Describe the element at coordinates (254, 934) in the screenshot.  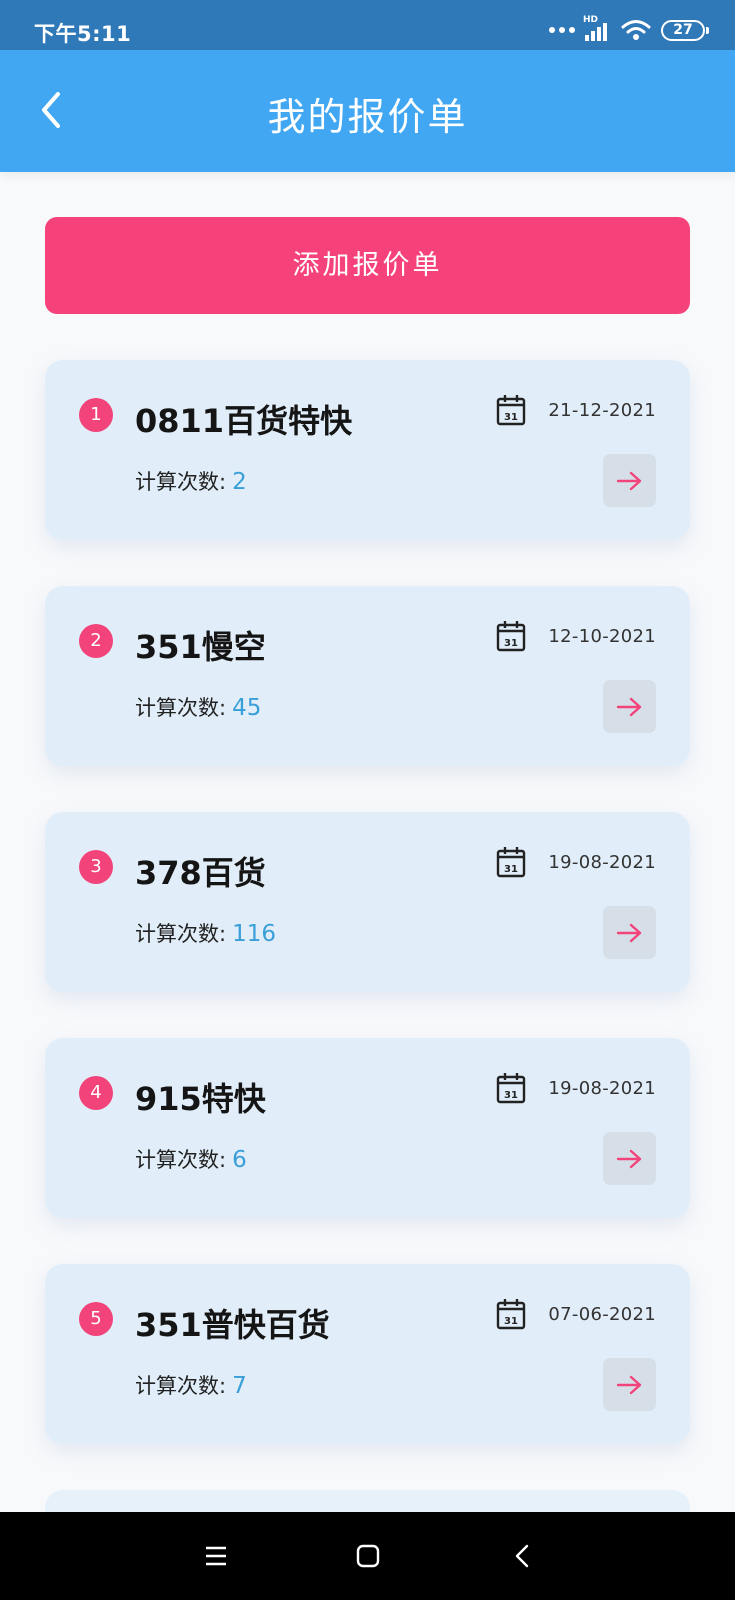
I see `calc-count-value: 116` at that location.